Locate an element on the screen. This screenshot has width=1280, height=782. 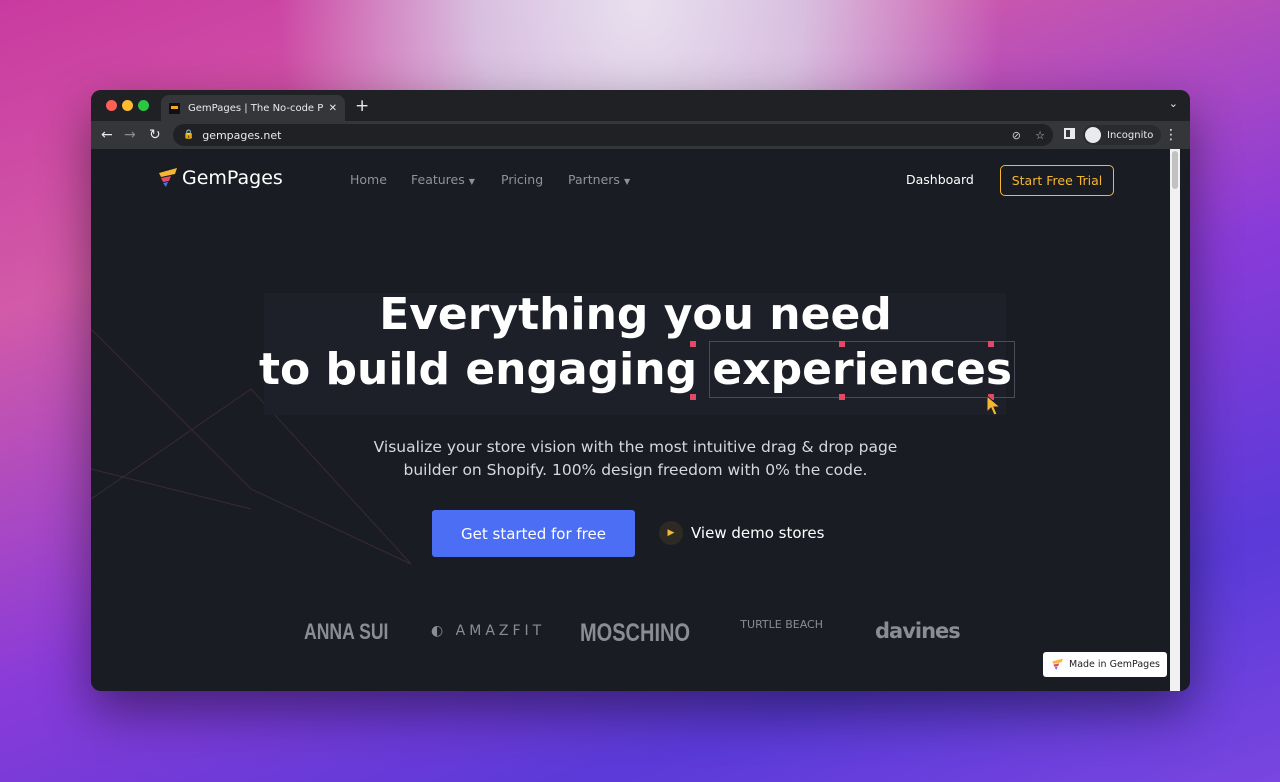
browser-toolbar: ← → ↻ 🔒 gempages.net ⊘ ☆ Incognito ⋮ is located at coordinates (640, 135).